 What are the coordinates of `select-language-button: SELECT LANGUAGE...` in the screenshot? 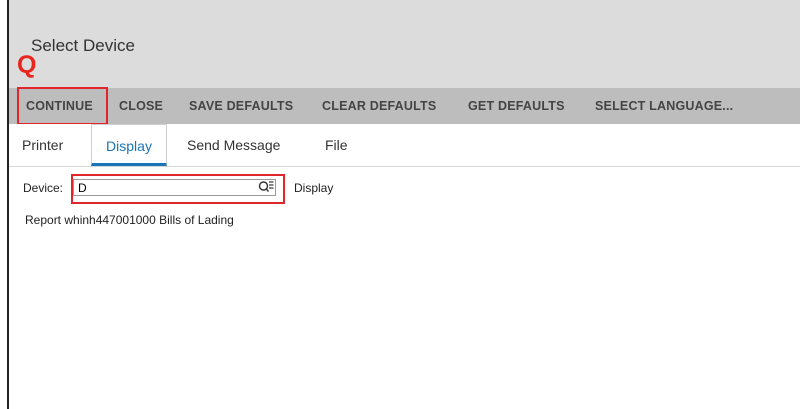 It's located at (664, 106).